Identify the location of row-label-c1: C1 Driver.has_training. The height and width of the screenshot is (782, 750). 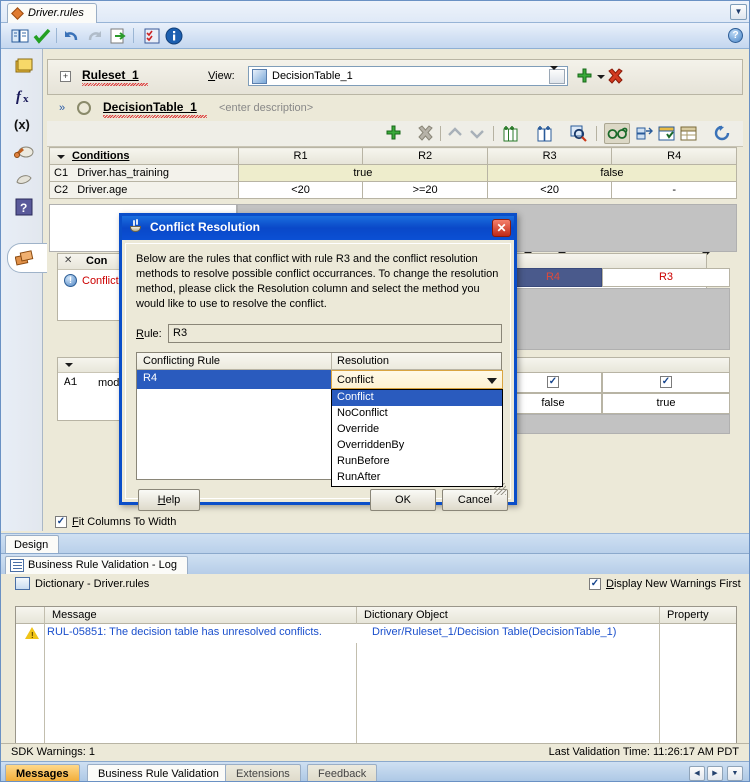
(144, 173).